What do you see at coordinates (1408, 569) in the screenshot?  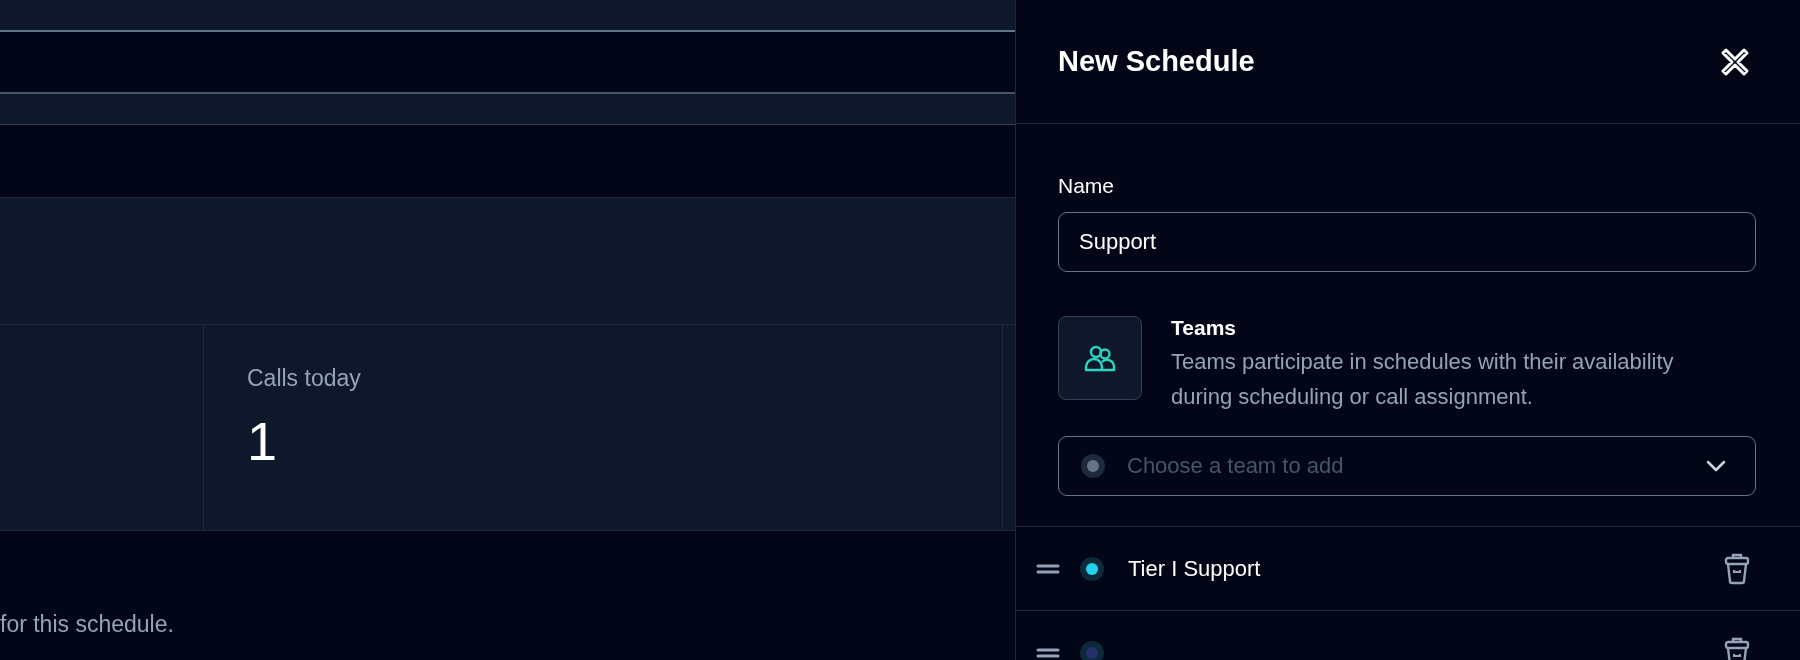 I see `team-row: Tier I Support` at bounding box center [1408, 569].